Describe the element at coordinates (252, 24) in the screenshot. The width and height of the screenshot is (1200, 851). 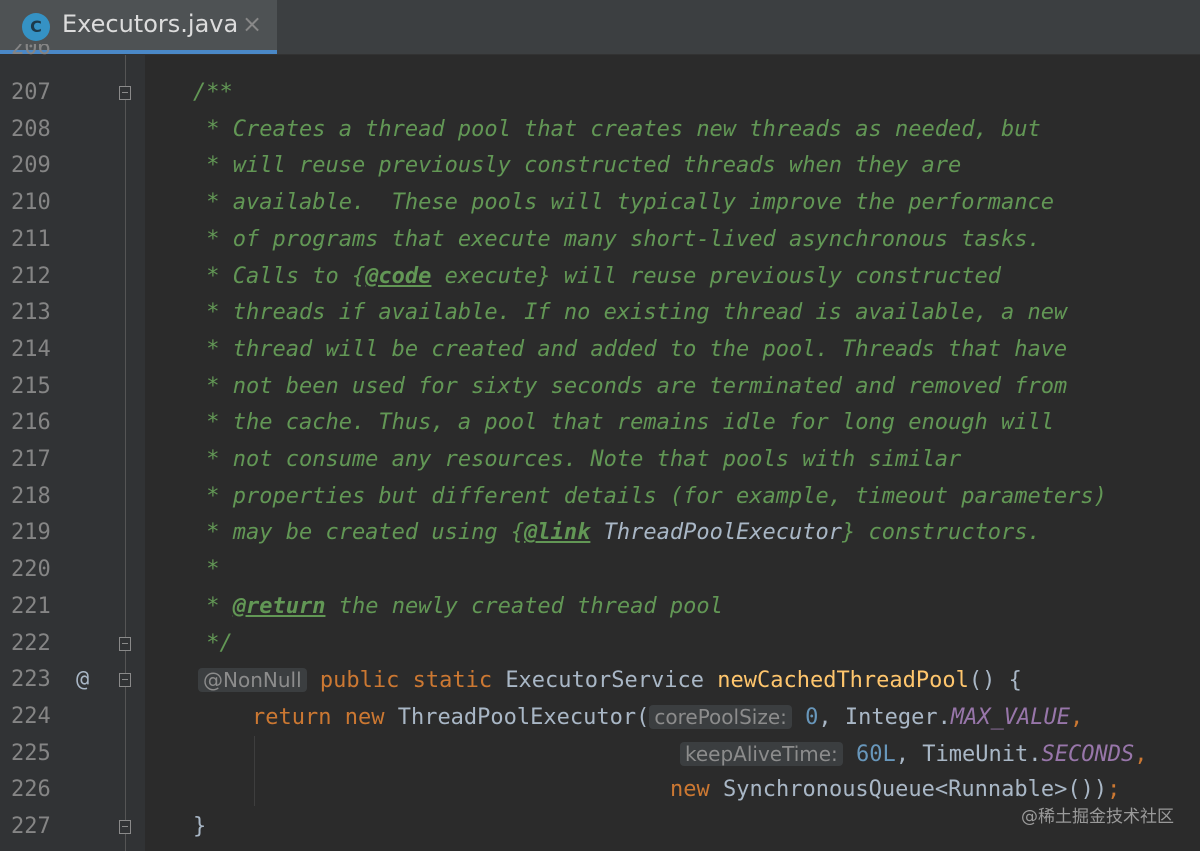
I see `close-icon: ×` at that location.